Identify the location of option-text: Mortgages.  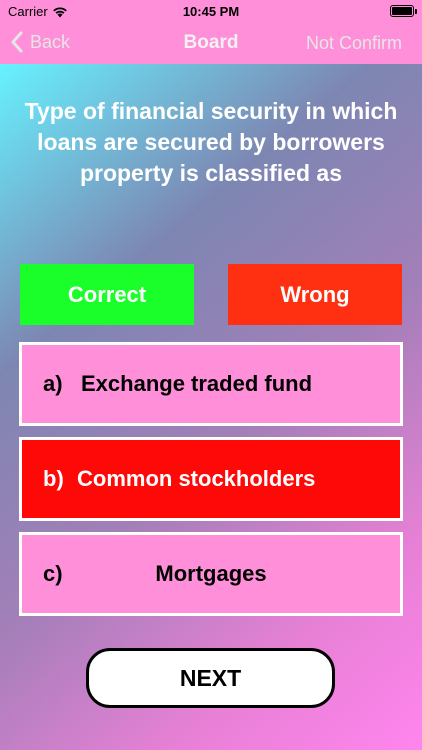
(211, 573).